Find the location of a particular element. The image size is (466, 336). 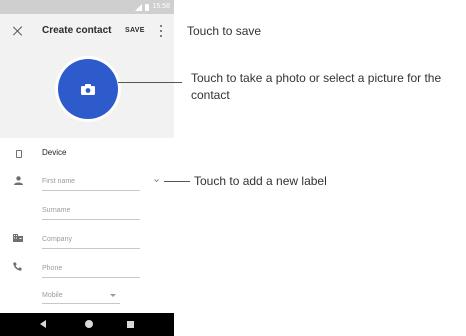

surname-field: Surname is located at coordinates (91, 212).